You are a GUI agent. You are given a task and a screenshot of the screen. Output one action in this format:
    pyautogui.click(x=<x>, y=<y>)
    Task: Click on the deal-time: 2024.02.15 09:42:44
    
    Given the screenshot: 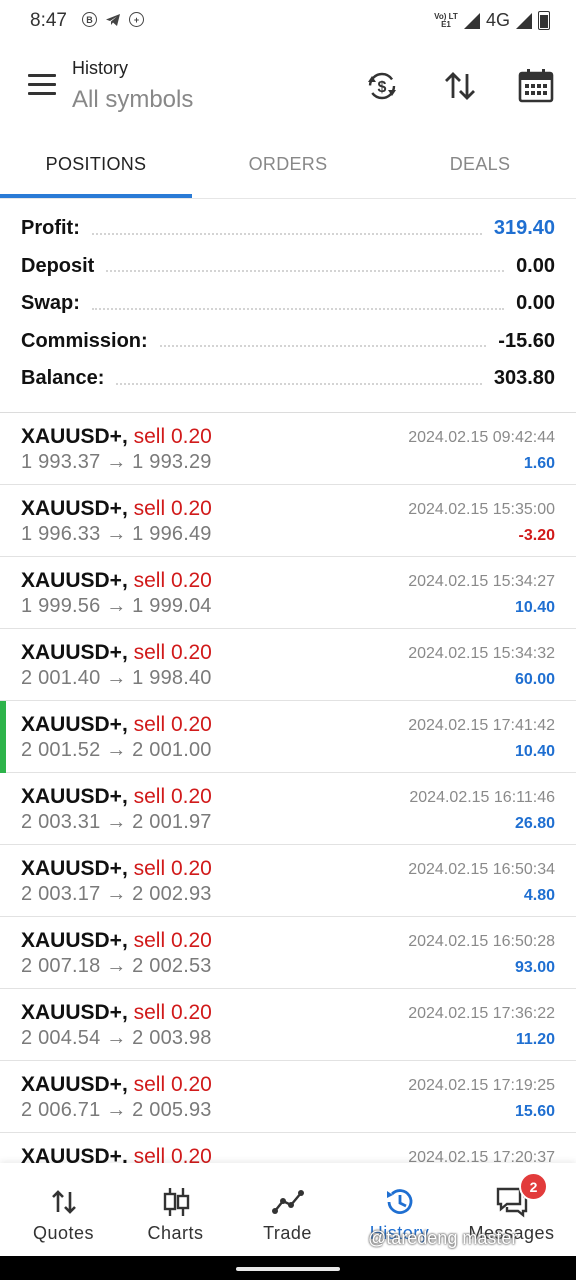 What is the action you would take?
    pyautogui.click(x=481, y=437)
    